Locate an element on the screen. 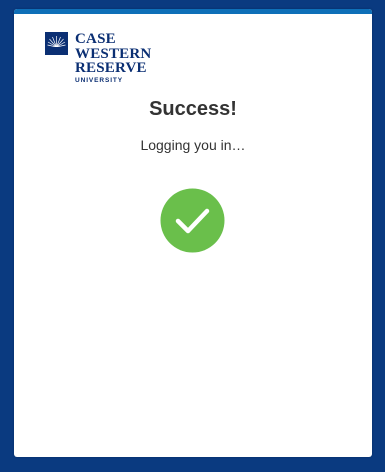 This screenshot has height=472, width=385. logo-starburst-icon is located at coordinates (56, 43).